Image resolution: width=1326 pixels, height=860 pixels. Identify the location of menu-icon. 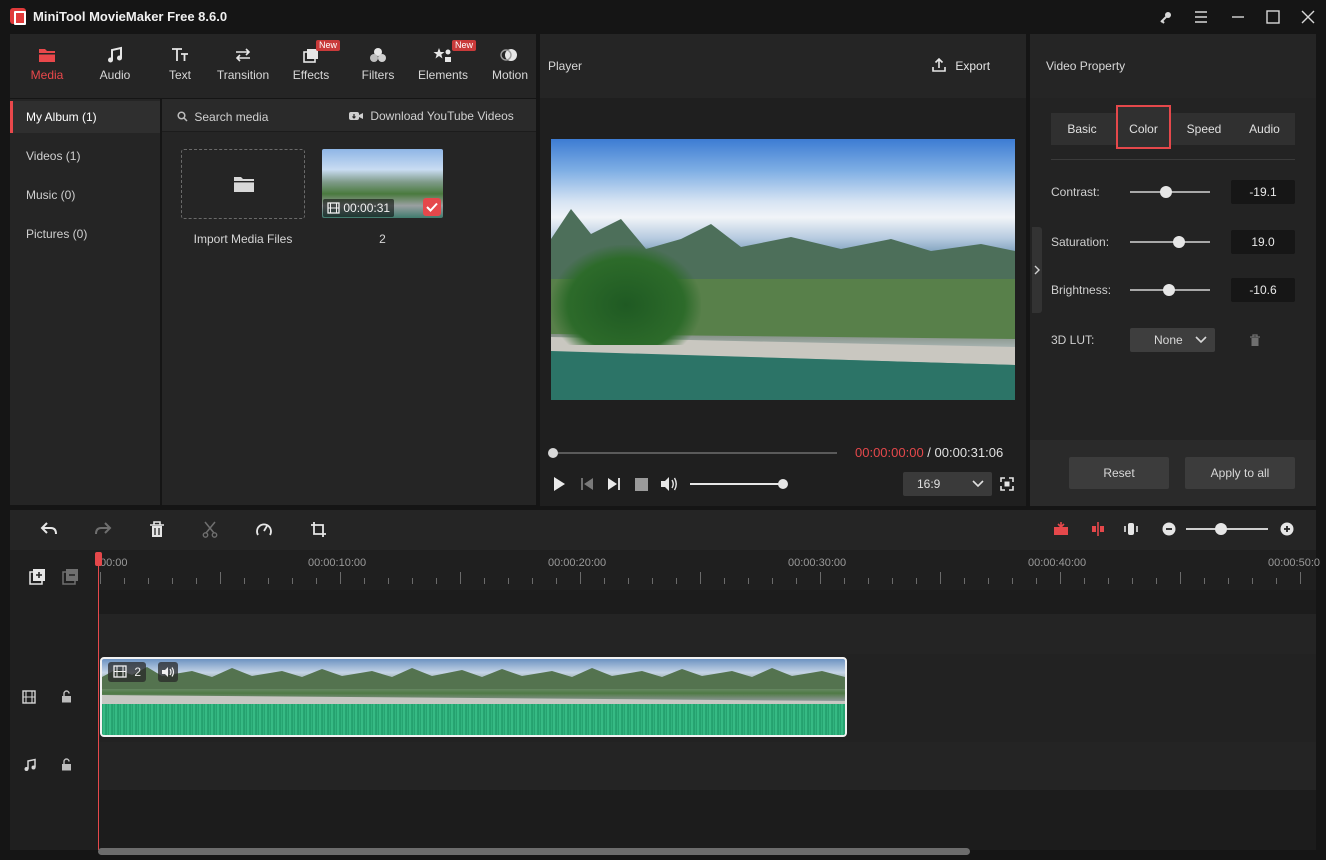
(1201, 17).